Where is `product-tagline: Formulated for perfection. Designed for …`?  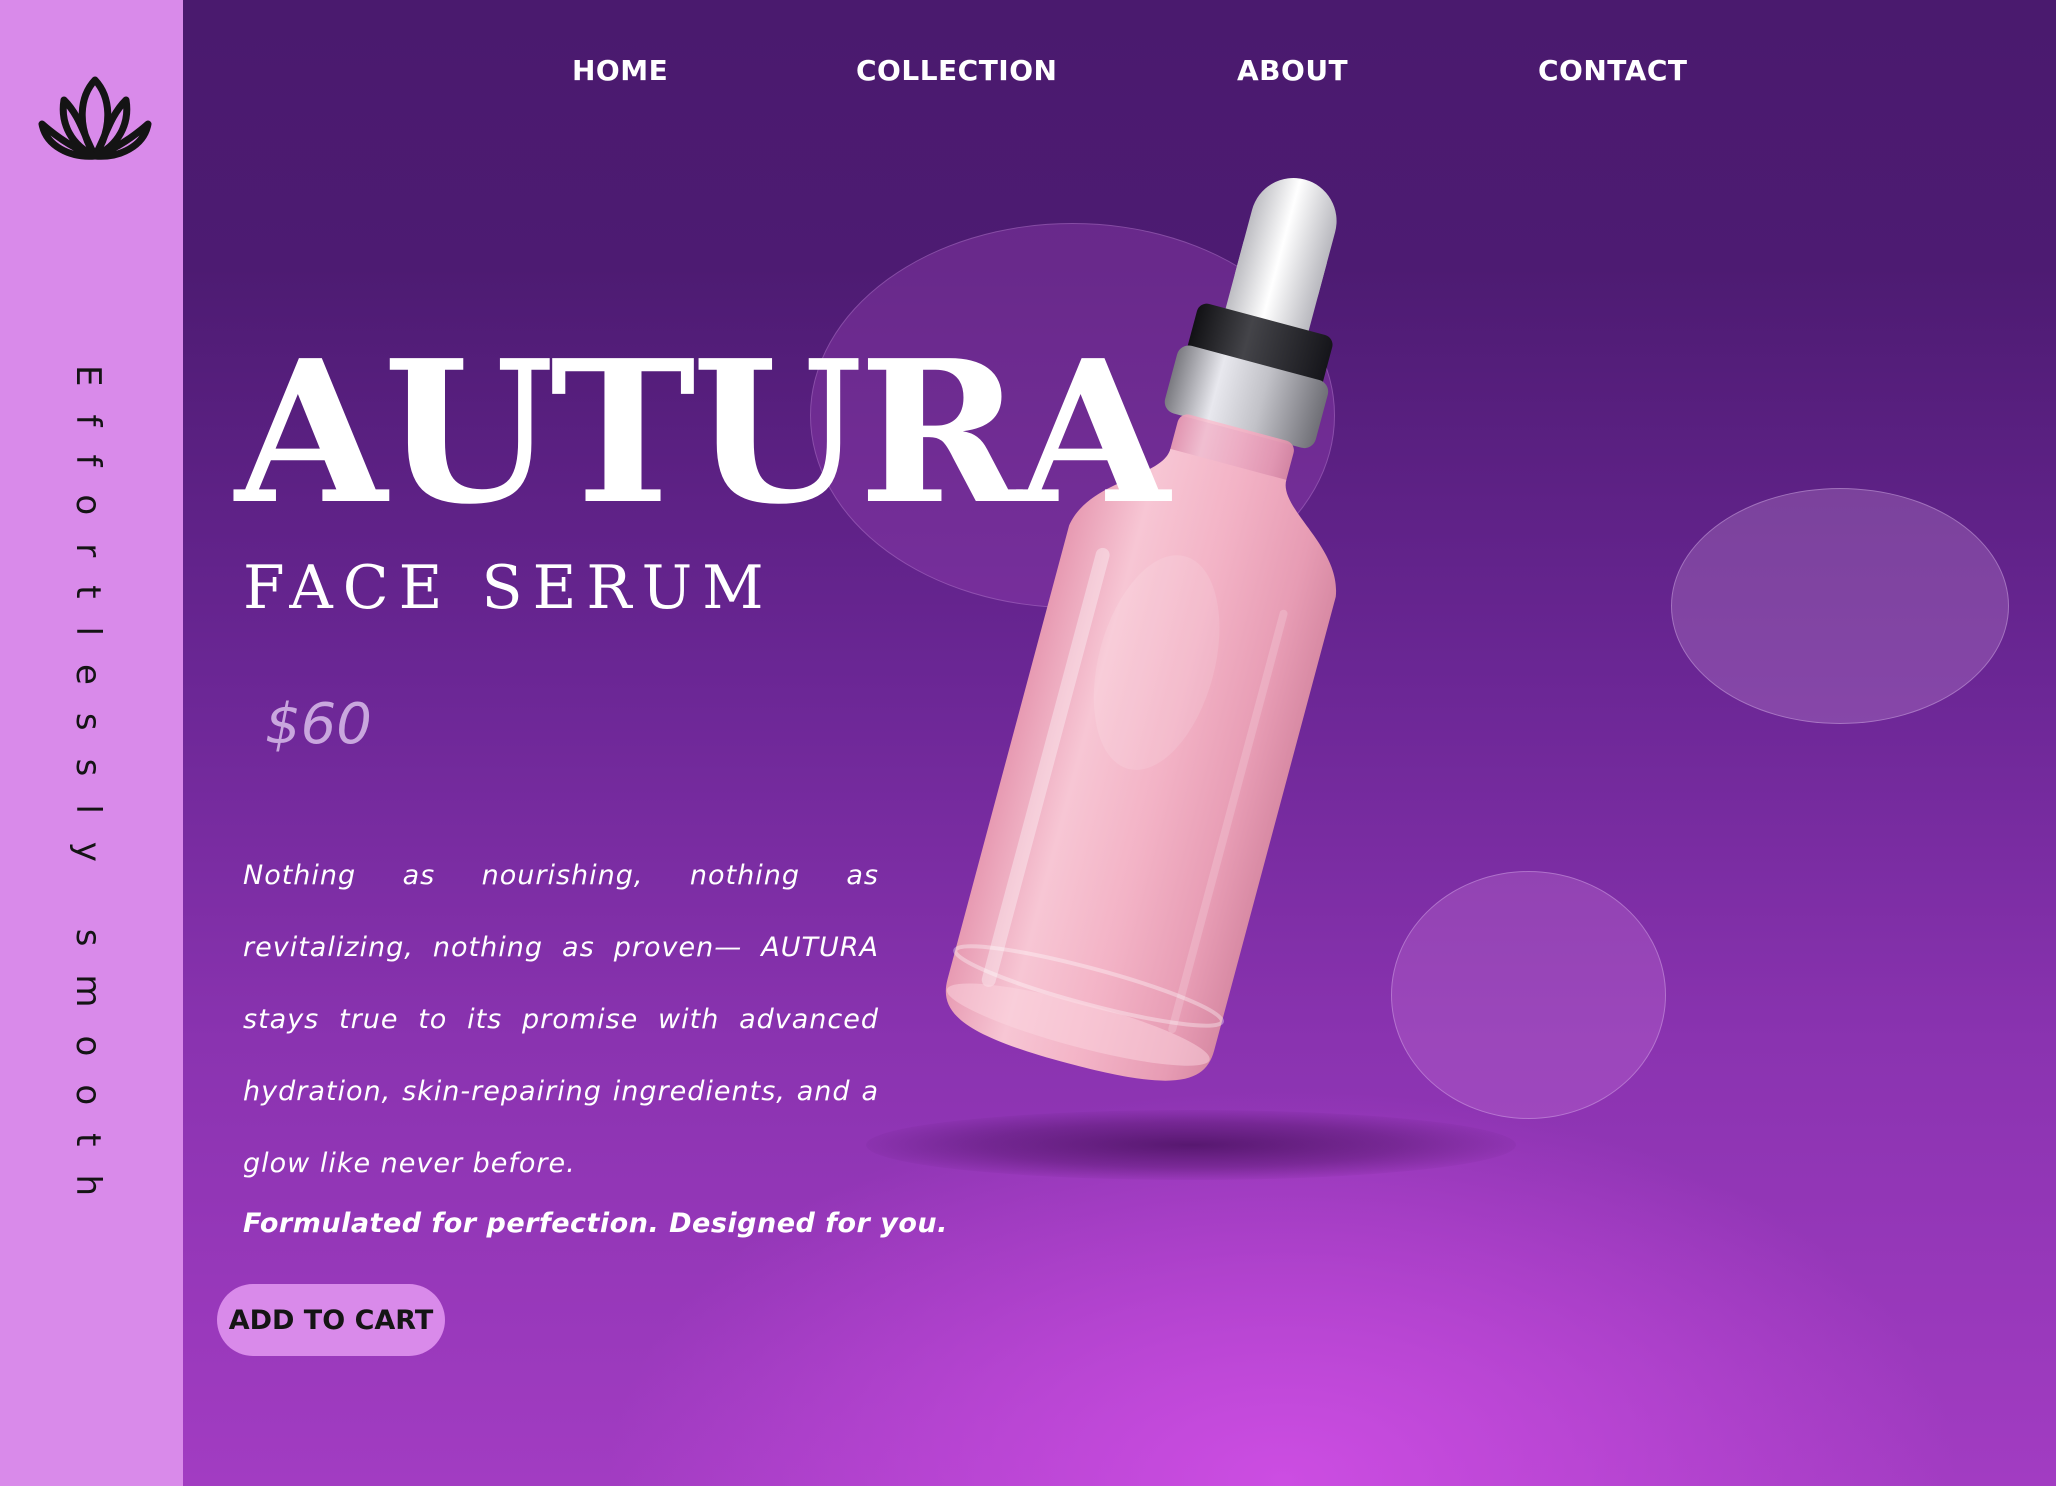
product-tagline: Formulated for perfection. Designed for … is located at coordinates (595, 1223).